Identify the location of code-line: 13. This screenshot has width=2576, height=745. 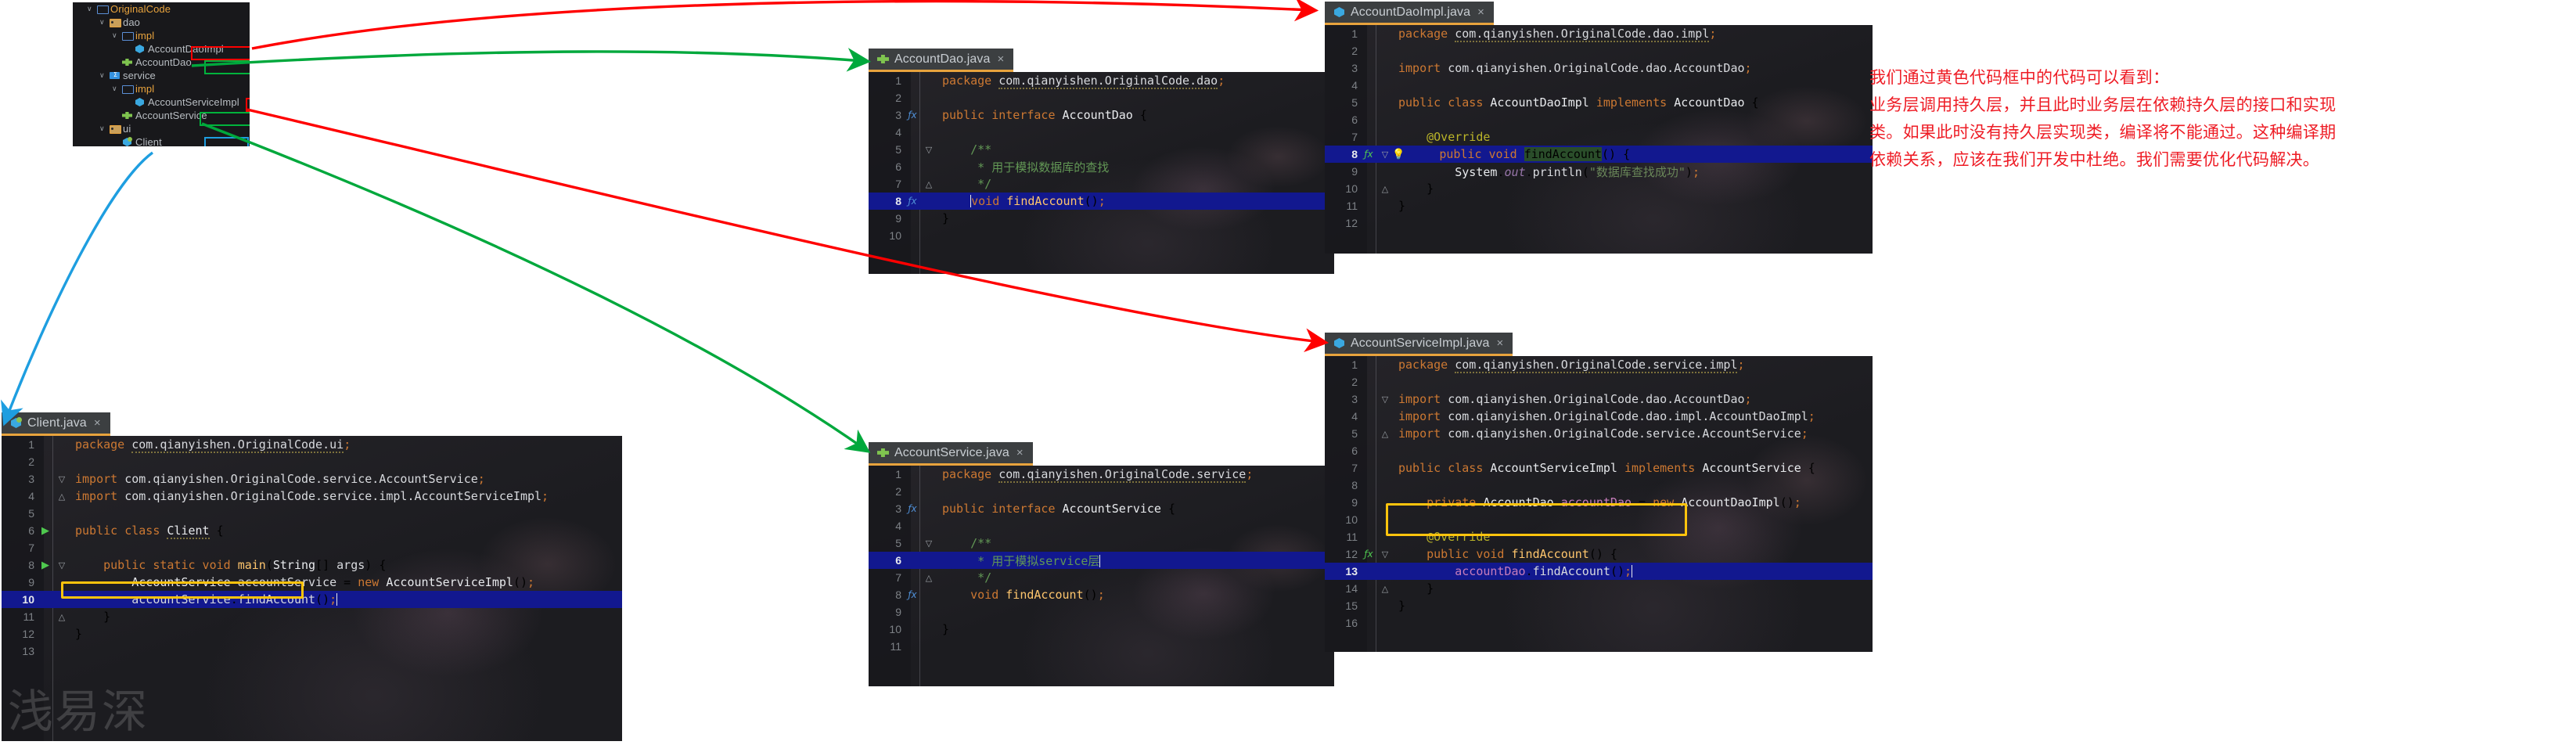
(312, 651).